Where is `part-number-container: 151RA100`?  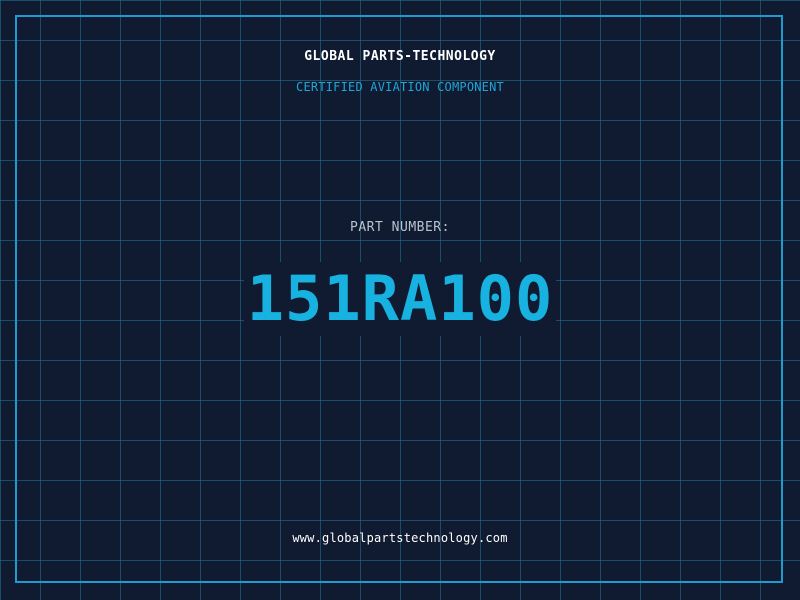
part-number-container: 151RA100 is located at coordinates (400, 299).